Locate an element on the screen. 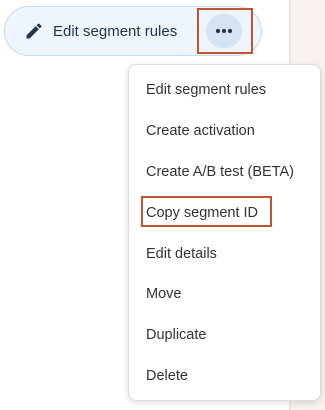 This screenshot has width=325, height=410. menu-item-edit-segment-rules: Edit segment rules is located at coordinates (224, 90).